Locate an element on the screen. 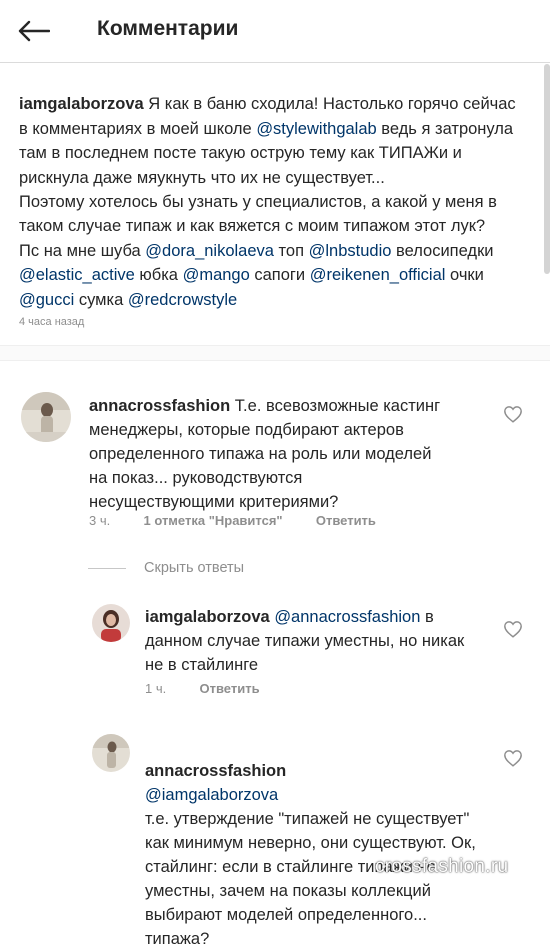 This screenshot has width=550, height=951. caption-mention: @gucci is located at coordinates (46, 300).